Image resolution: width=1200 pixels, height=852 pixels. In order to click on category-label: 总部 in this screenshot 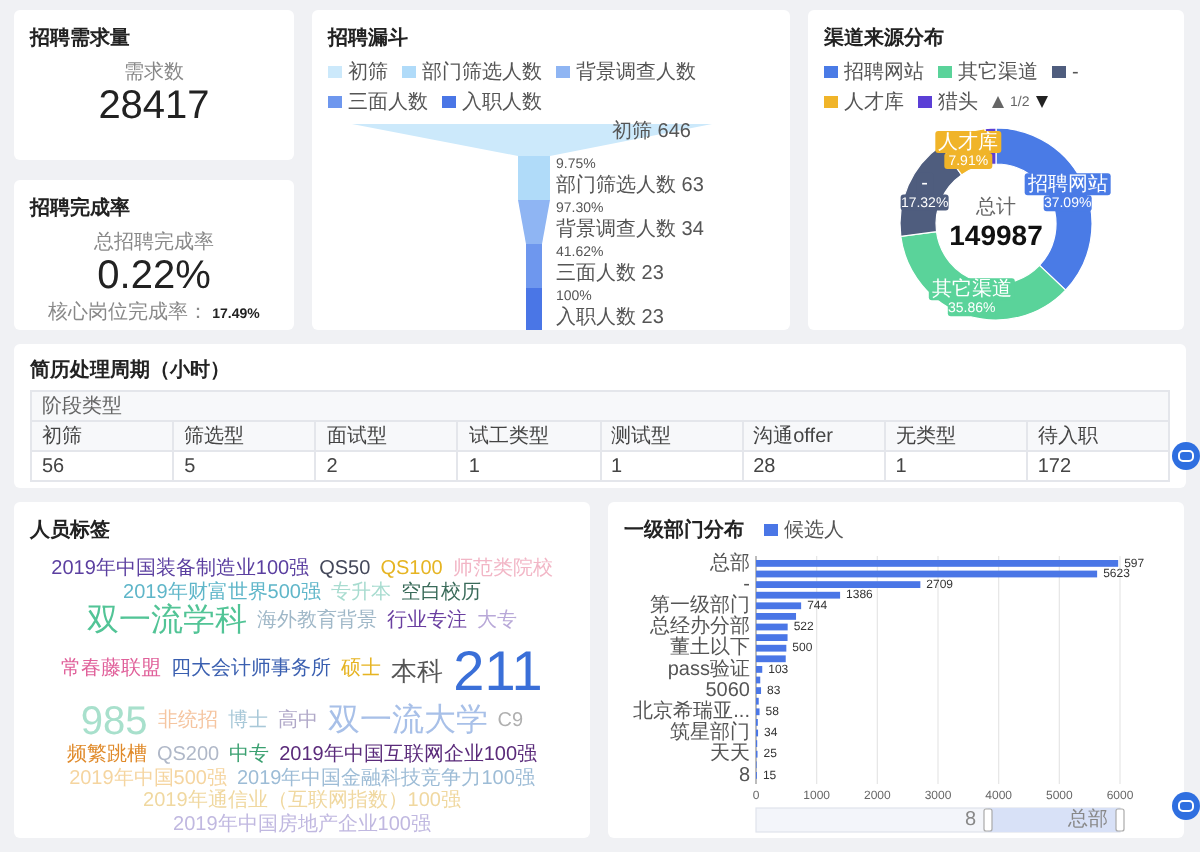, I will do `click(730, 563)`.